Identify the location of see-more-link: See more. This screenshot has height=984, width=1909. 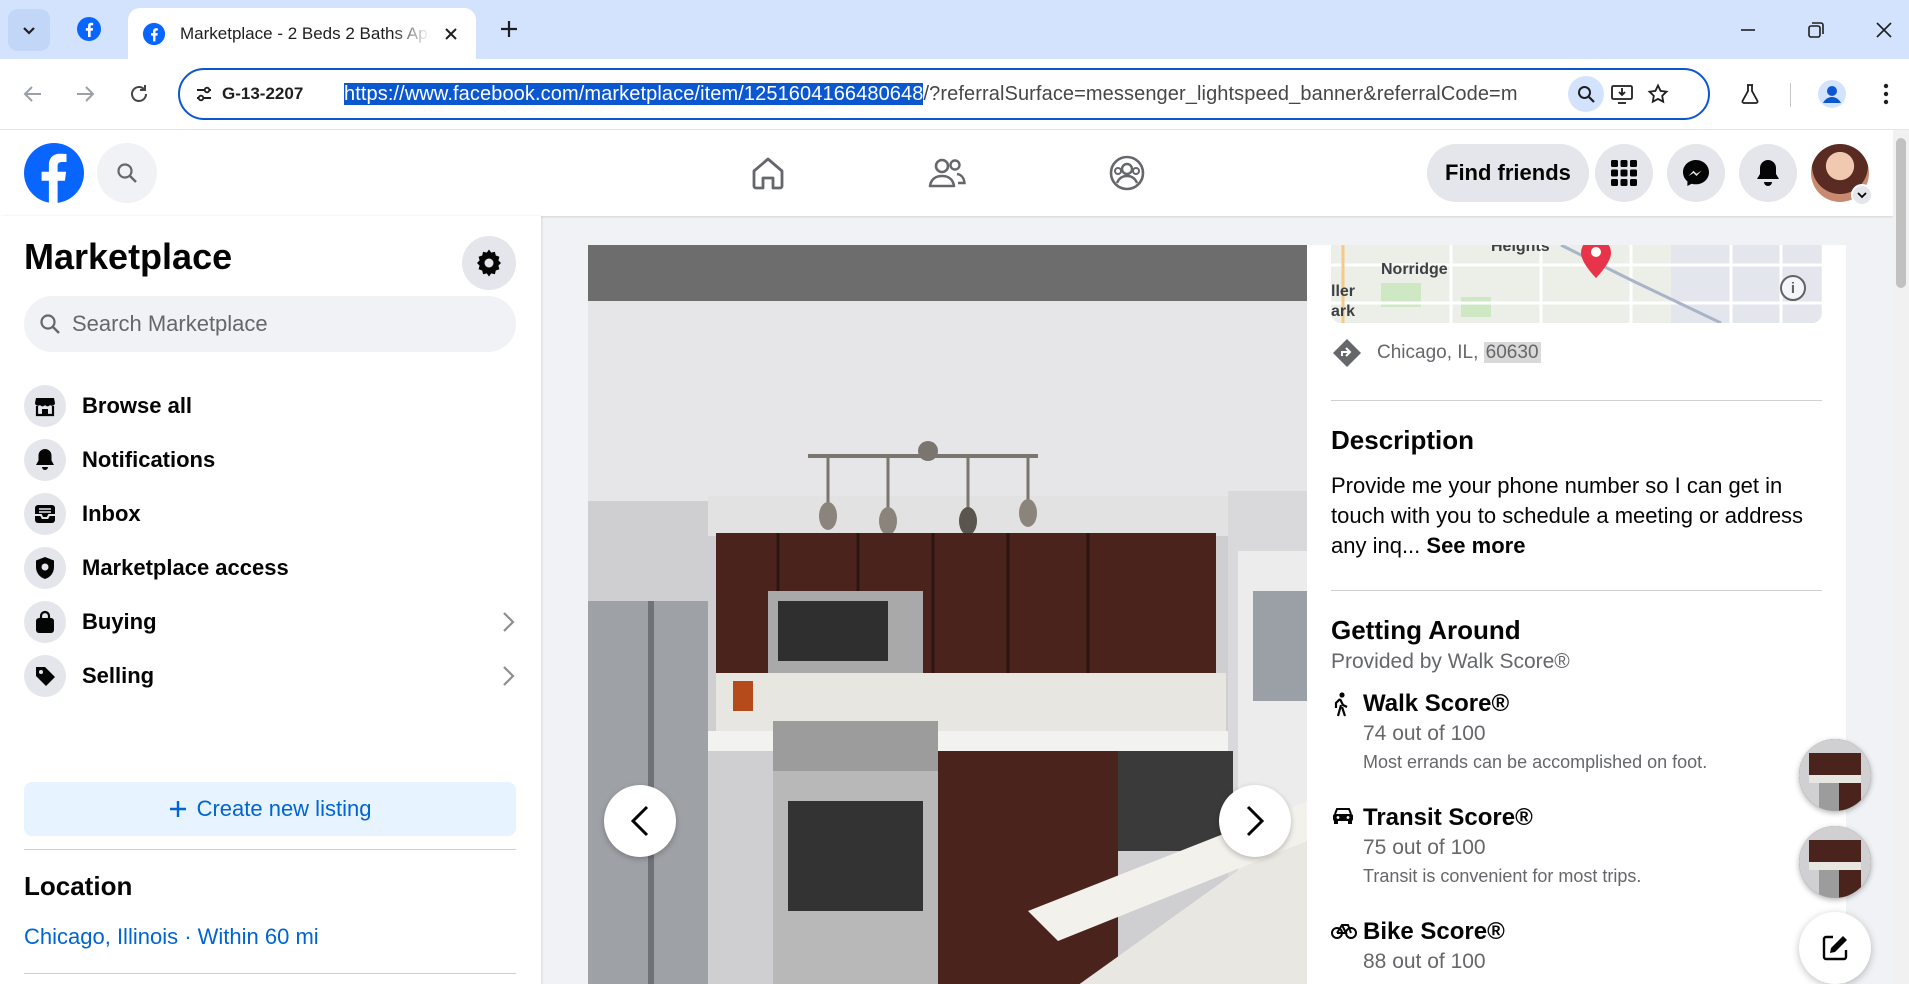
(1475, 545).